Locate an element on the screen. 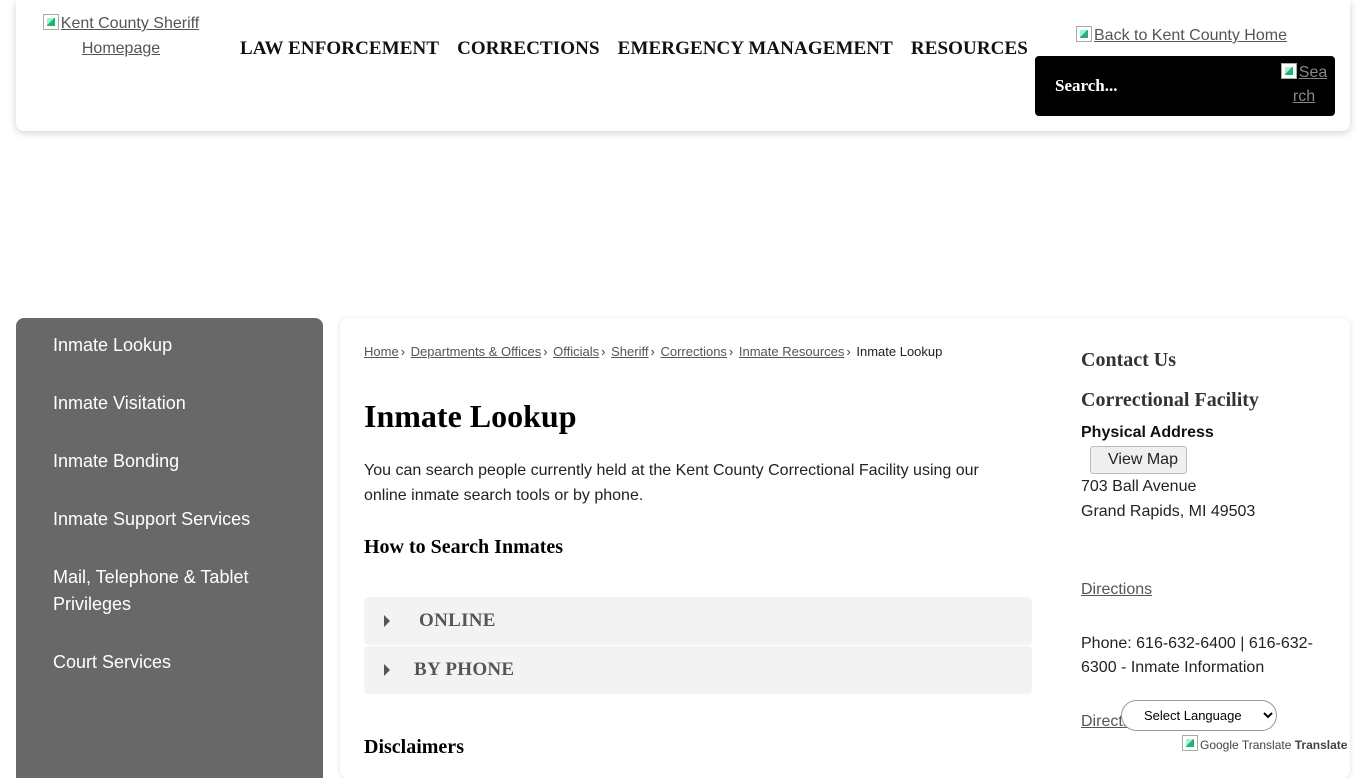 The width and height of the screenshot is (1366, 778). sheriff-logo-link: Kent County Sheriff Homepage is located at coordinates (121, 36).